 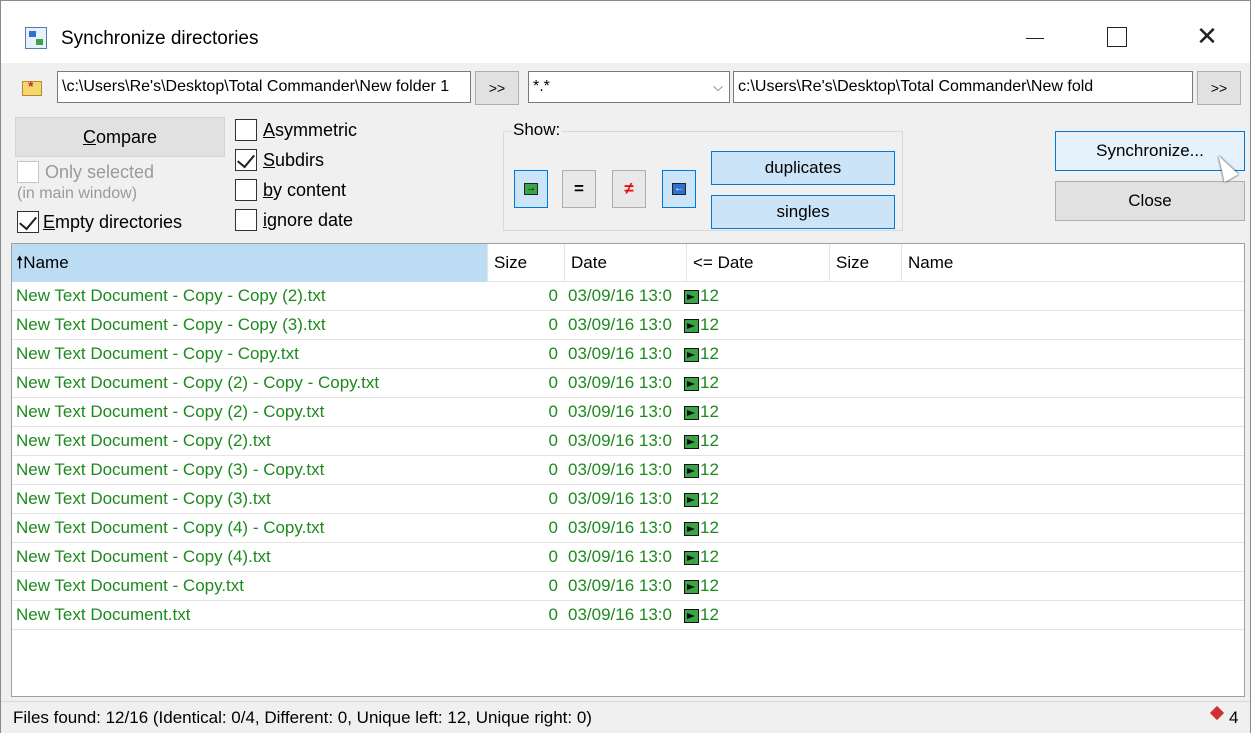 I want to click on show-copy-left-button: ←, so click(x=679, y=189).